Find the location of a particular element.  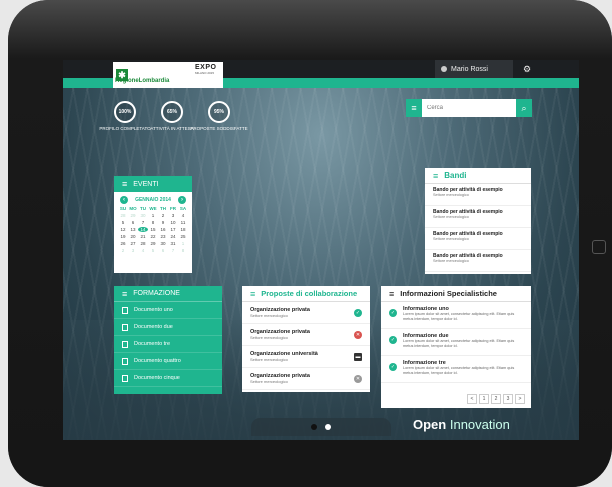

calendar-day: 15 is located at coordinates (153, 229).